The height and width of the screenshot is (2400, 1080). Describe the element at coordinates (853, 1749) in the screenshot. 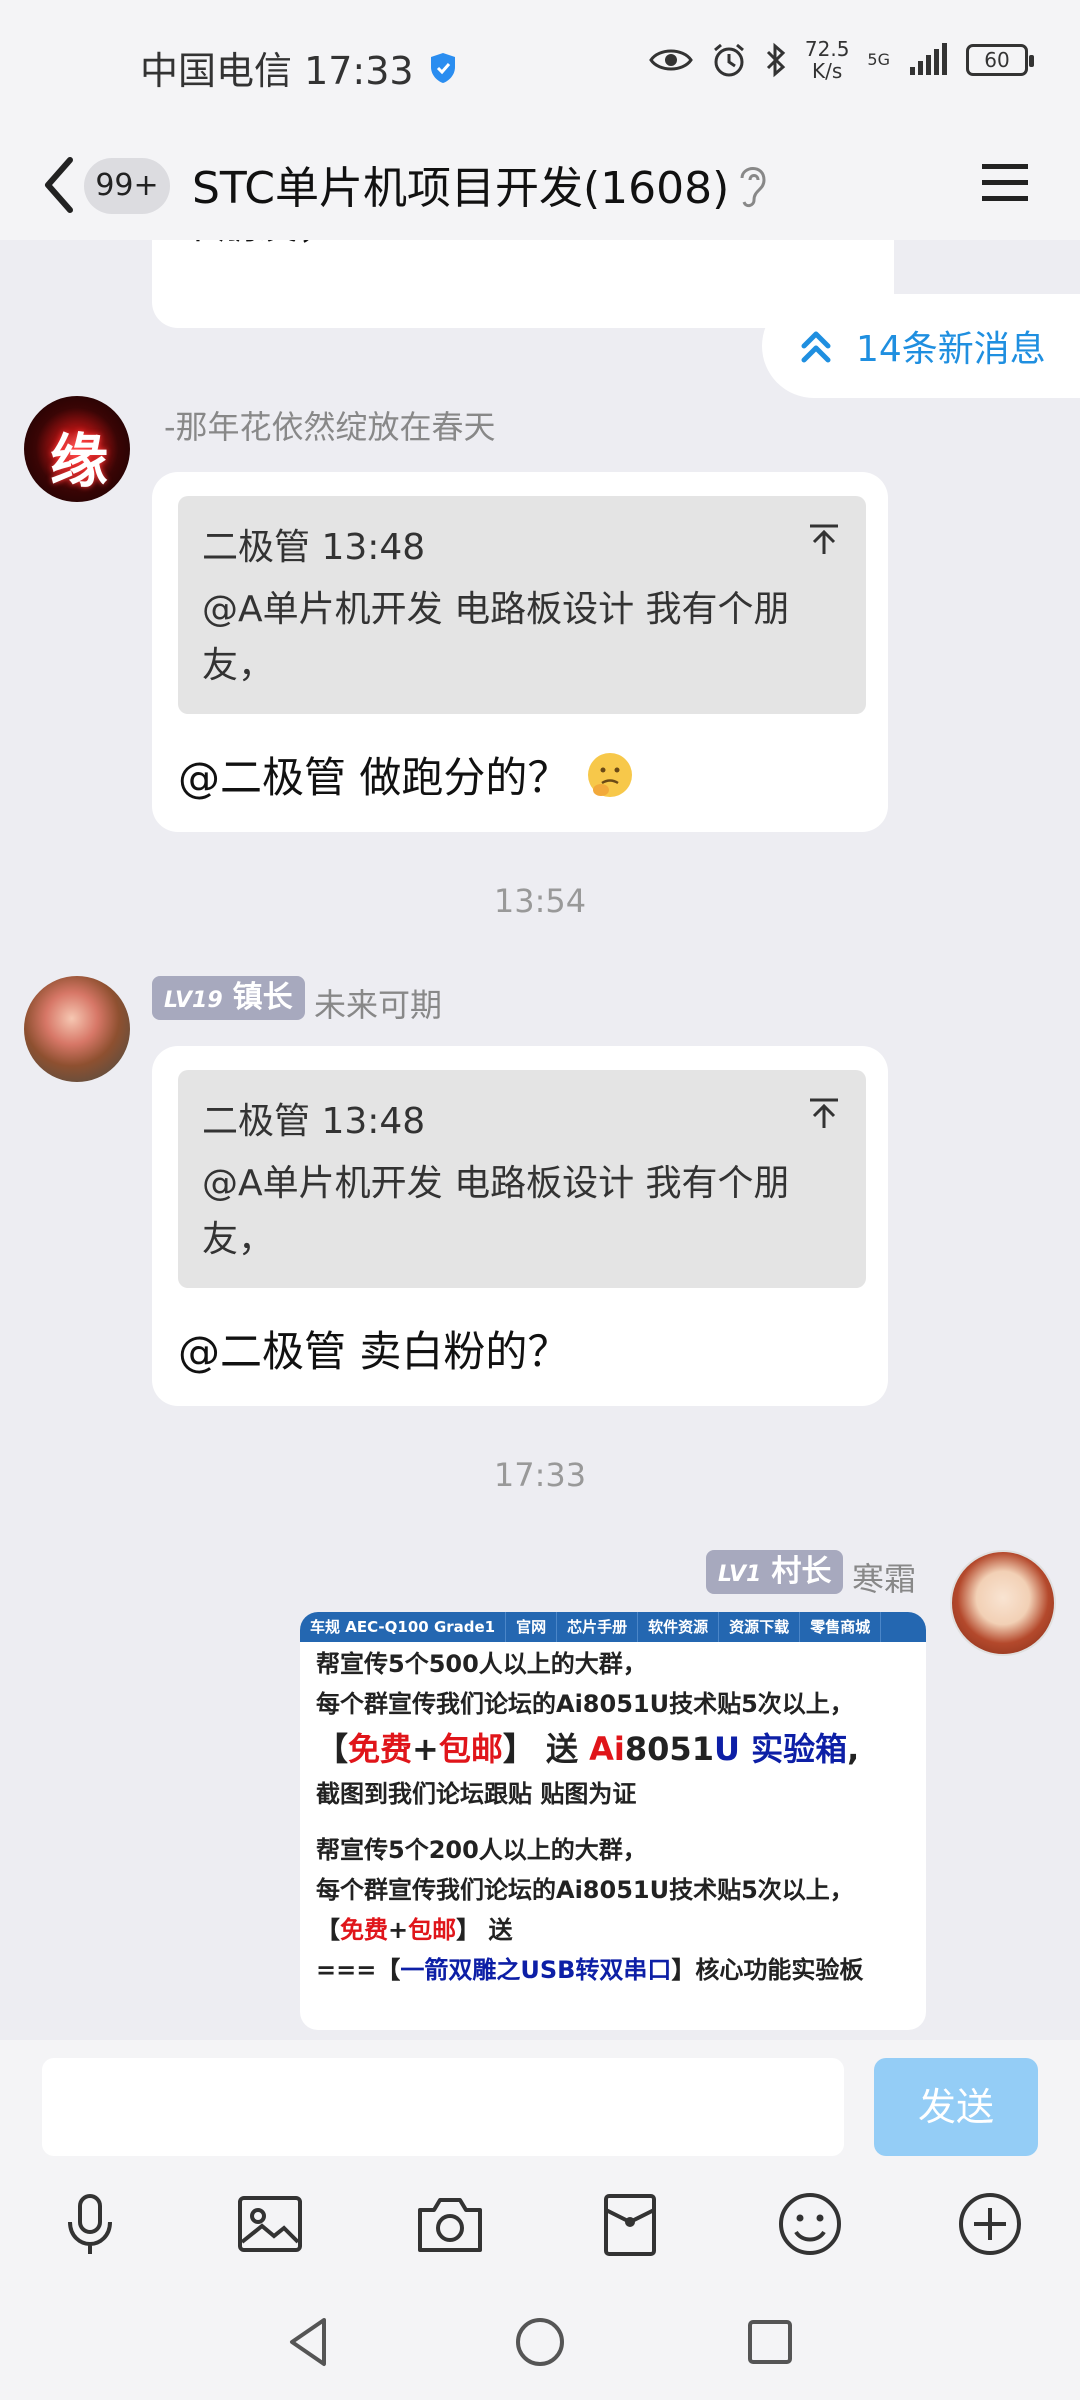

I see `image-text-part: ,` at that location.